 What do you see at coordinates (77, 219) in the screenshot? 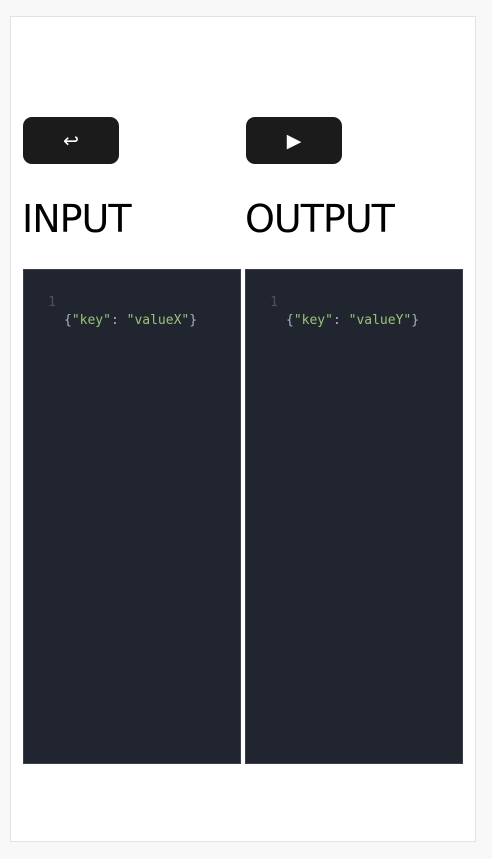
I see `input-heading: INPUT` at bounding box center [77, 219].